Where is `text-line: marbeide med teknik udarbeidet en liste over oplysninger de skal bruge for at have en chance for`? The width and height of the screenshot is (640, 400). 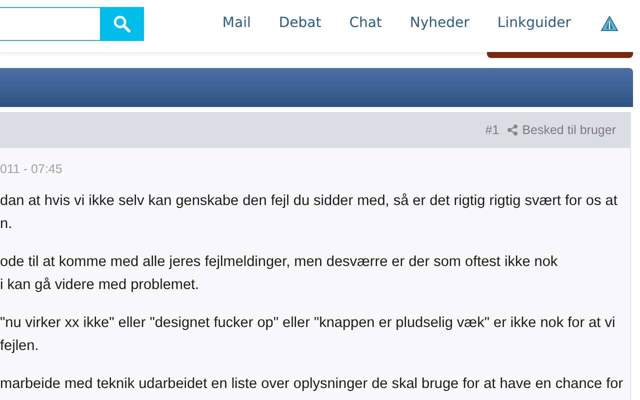 text-line: marbeide med teknik udarbeidet en liste over oplysninger de skal bruge for at have en chance for is located at coordinates (312, 384).